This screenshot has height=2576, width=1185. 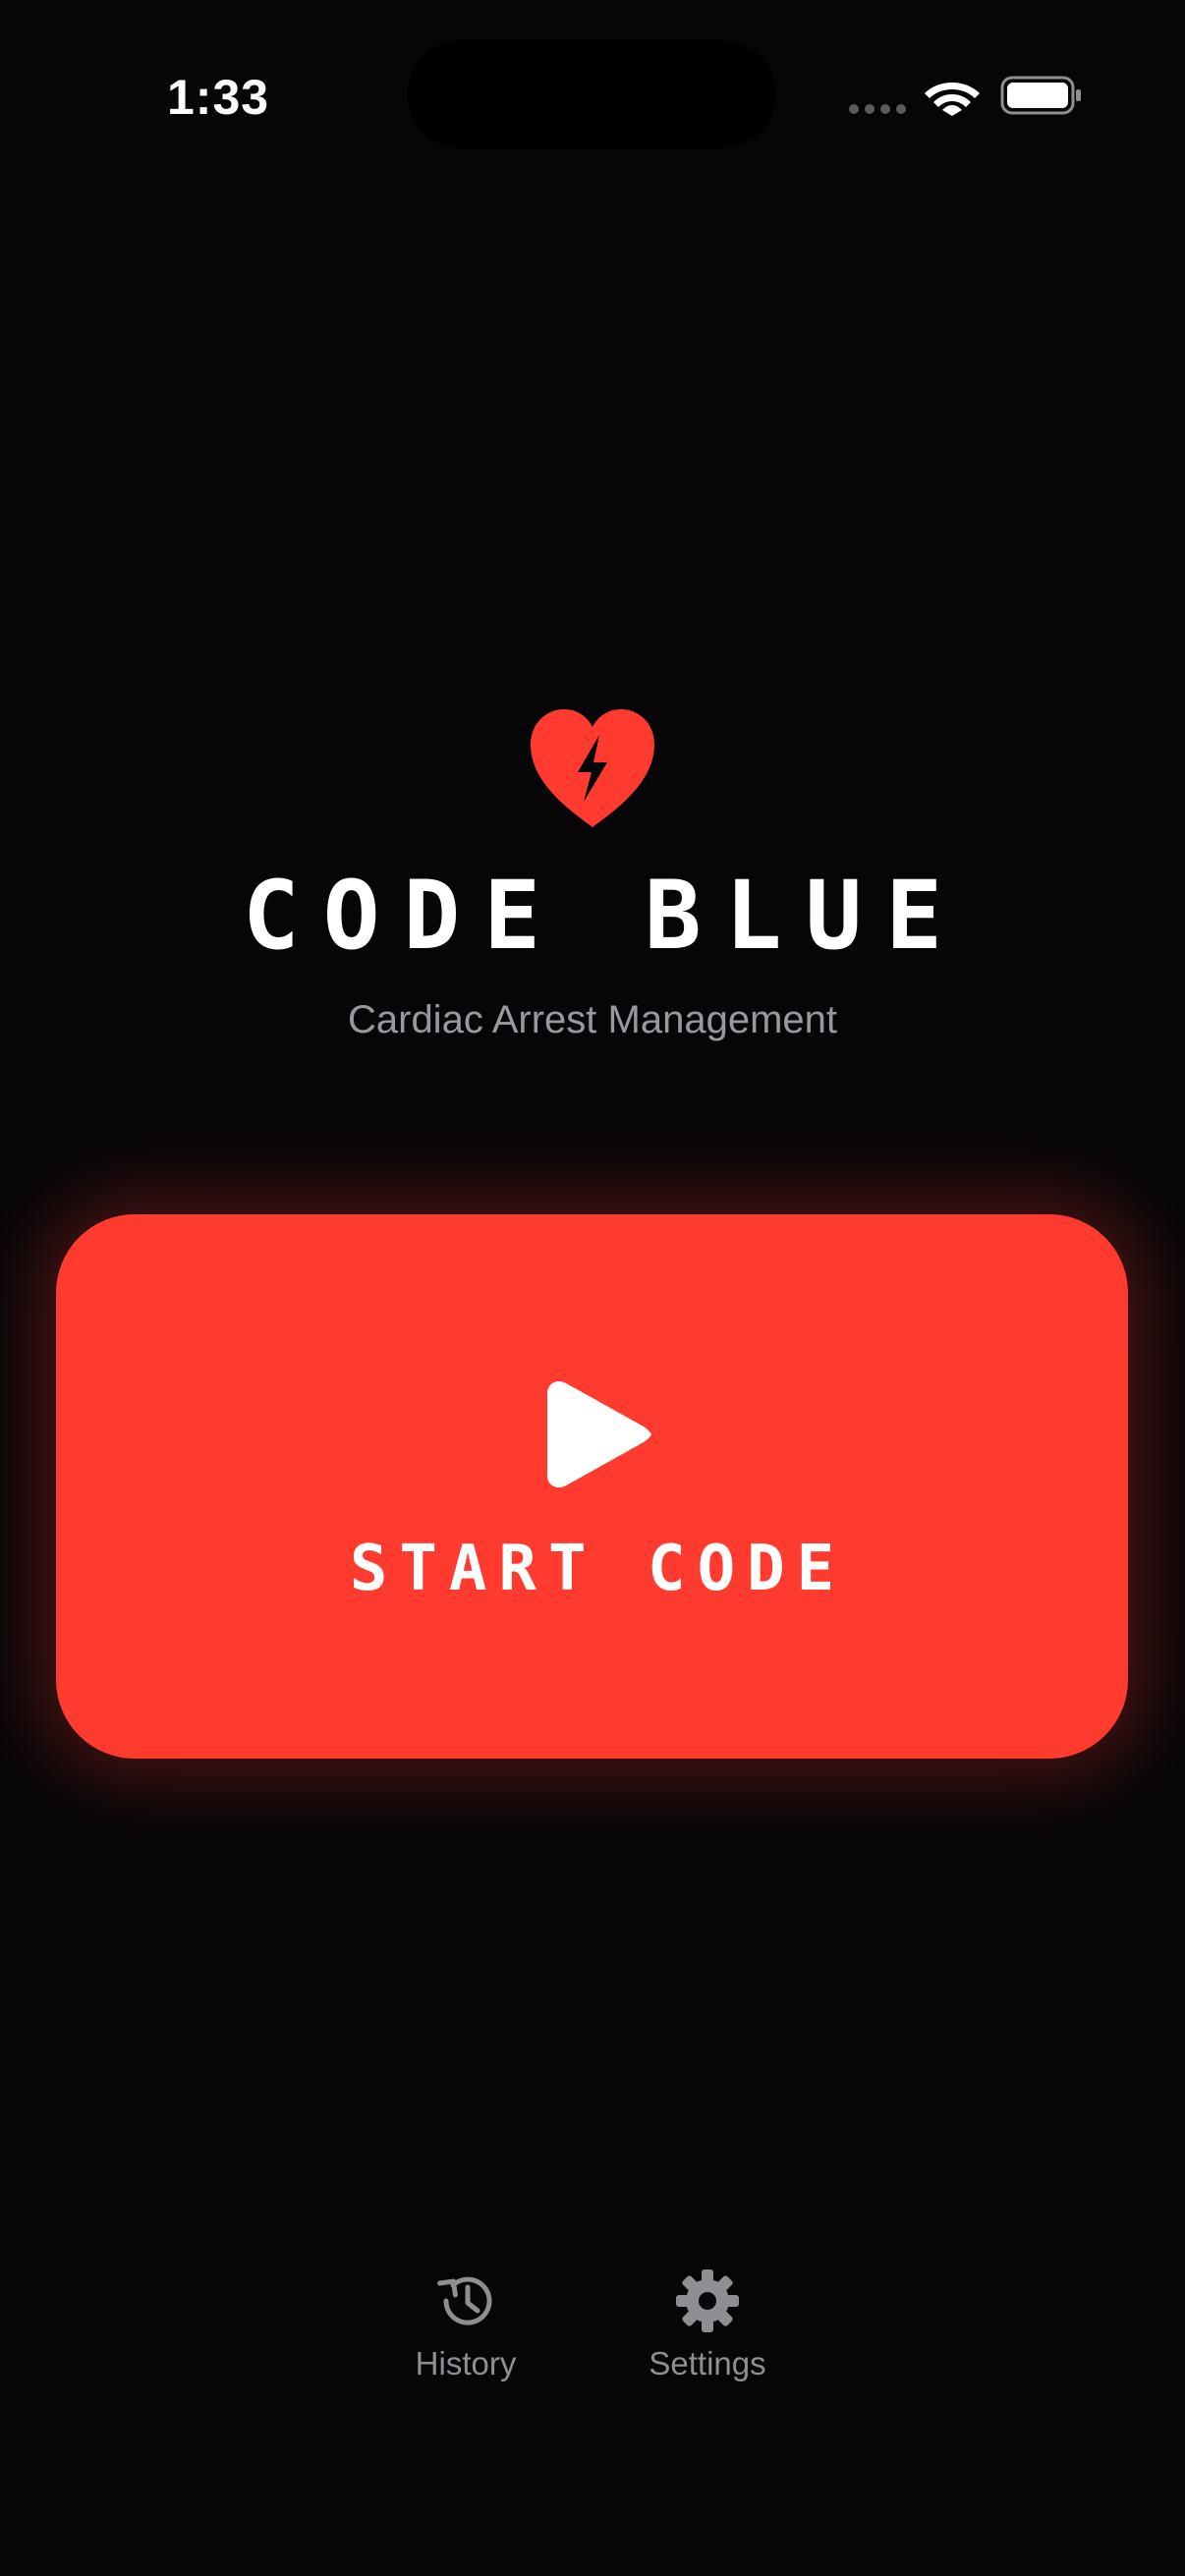 What do you see at coordinates (592, 94) in the screenshot?
I see `dynamic-island` at bounding box center [592, 94].